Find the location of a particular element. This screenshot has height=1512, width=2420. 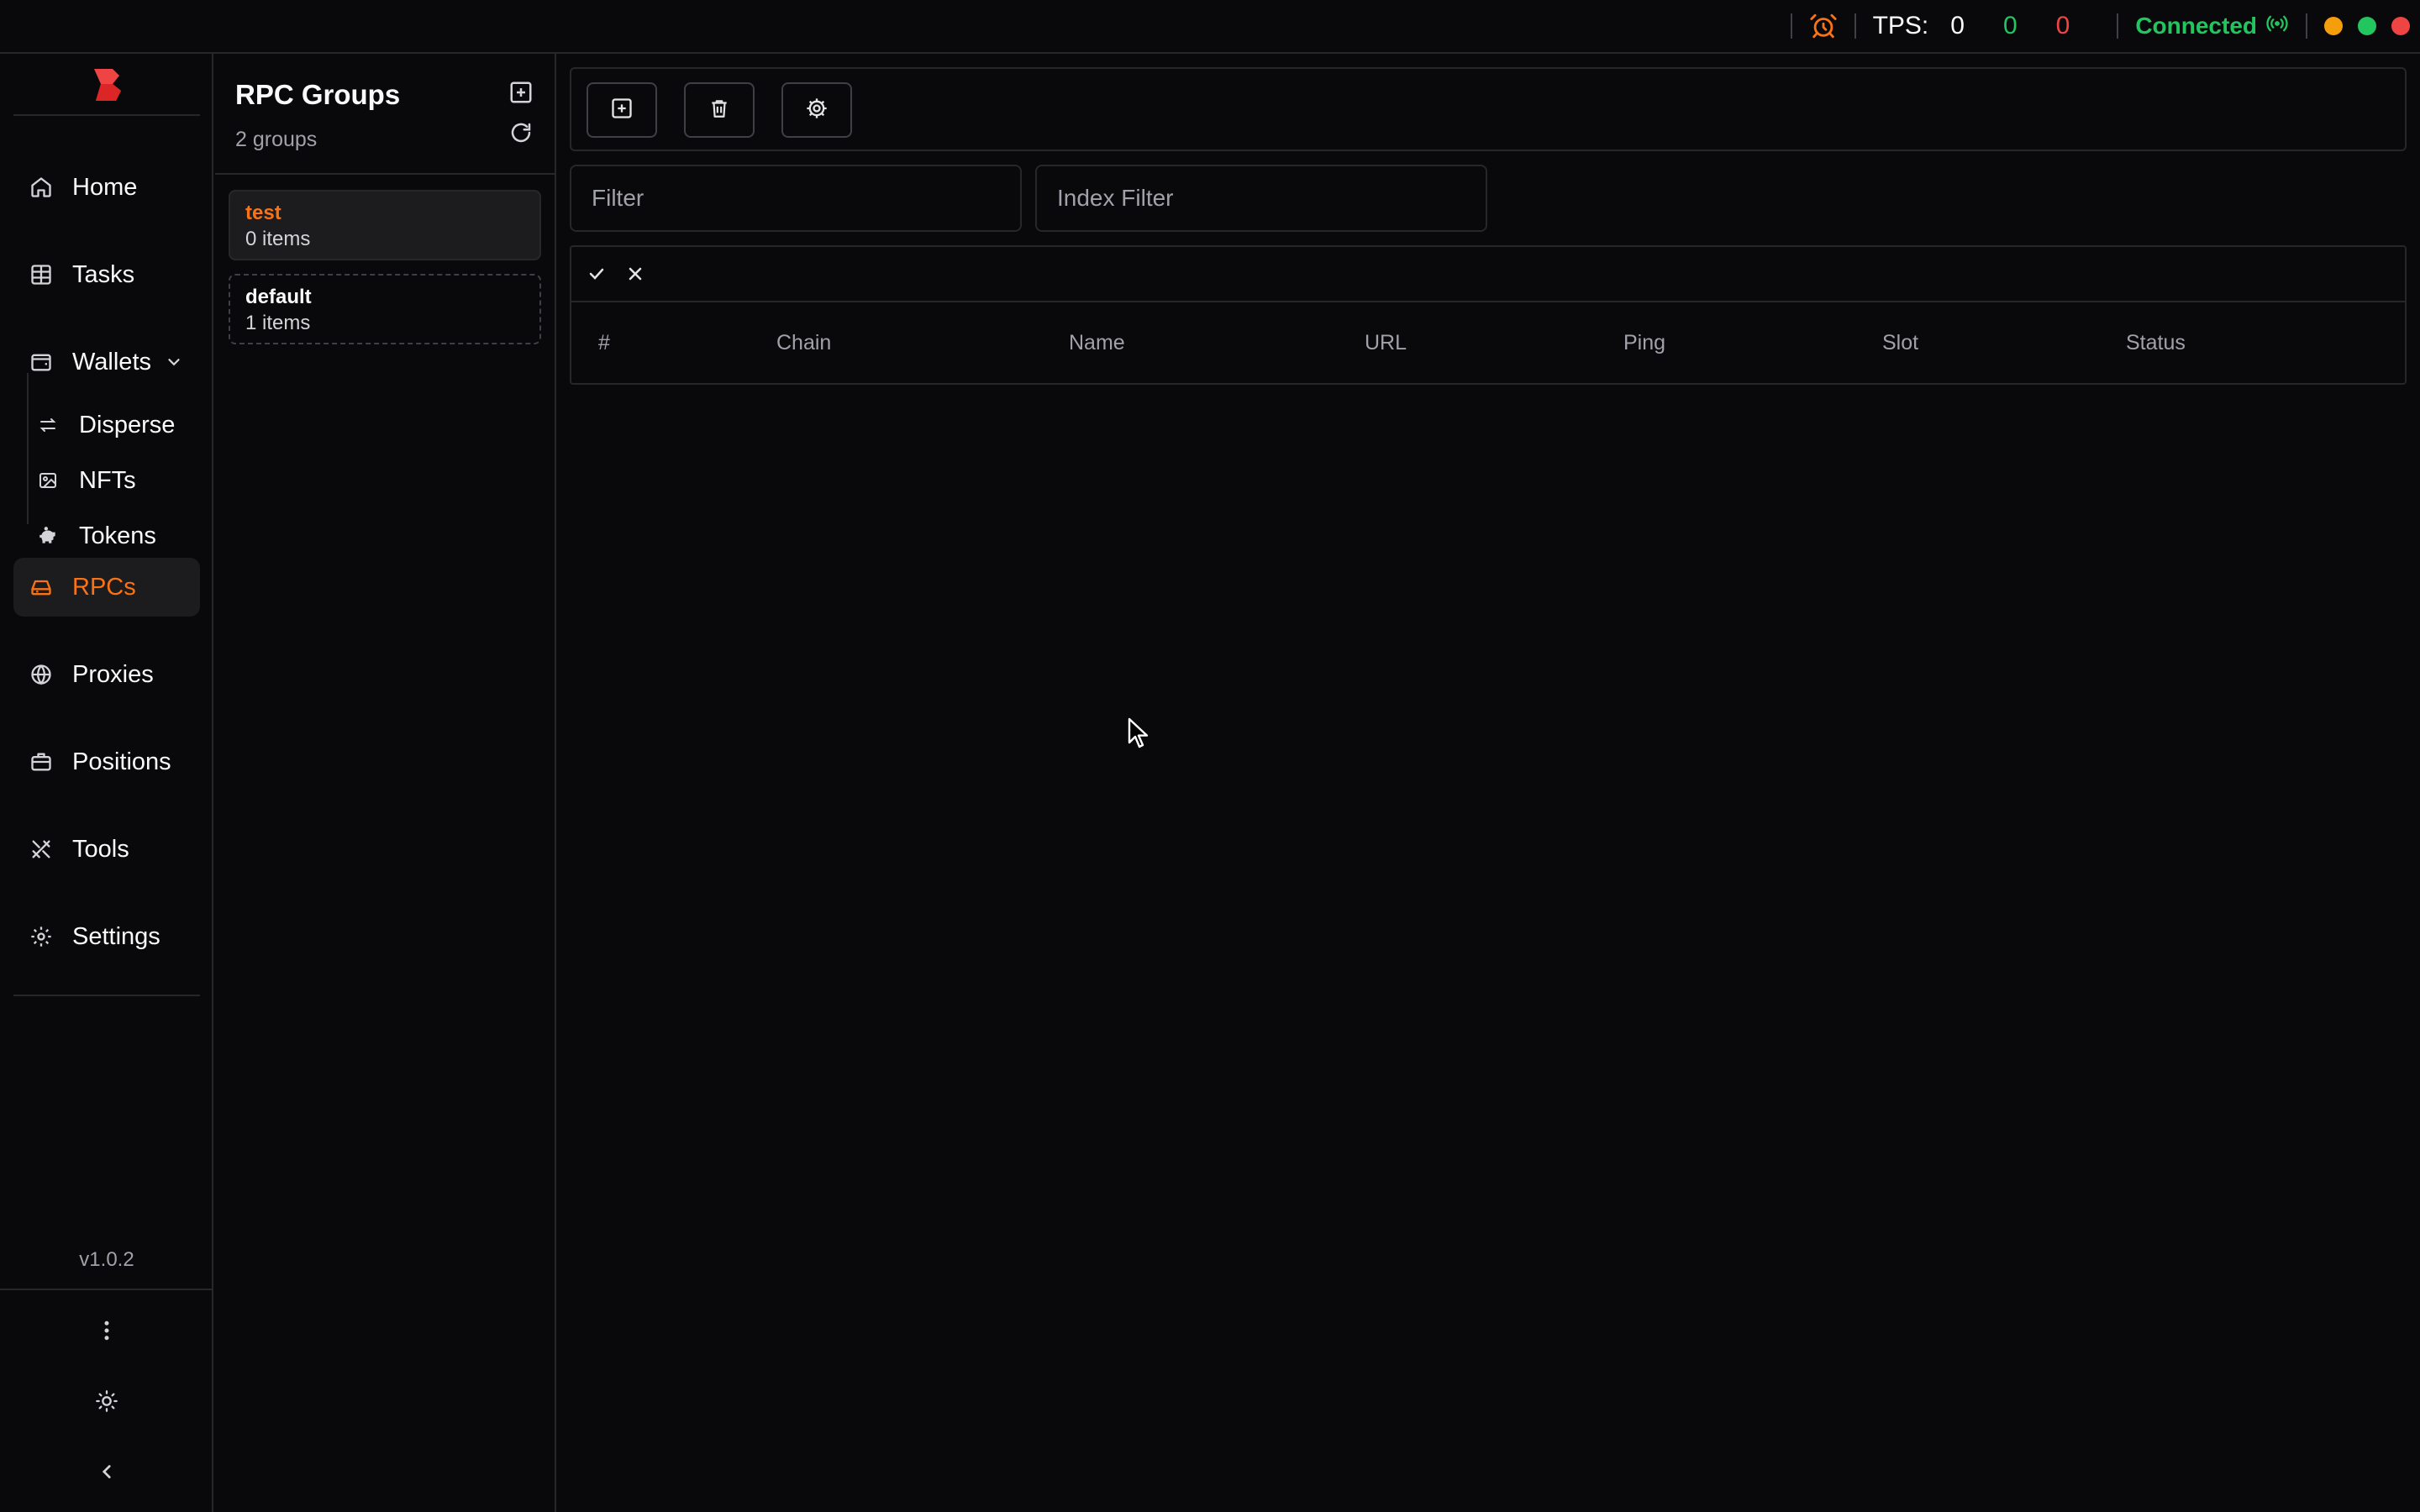

sidebar-item-wallets: Wallets is located at coordinates (107, 362).